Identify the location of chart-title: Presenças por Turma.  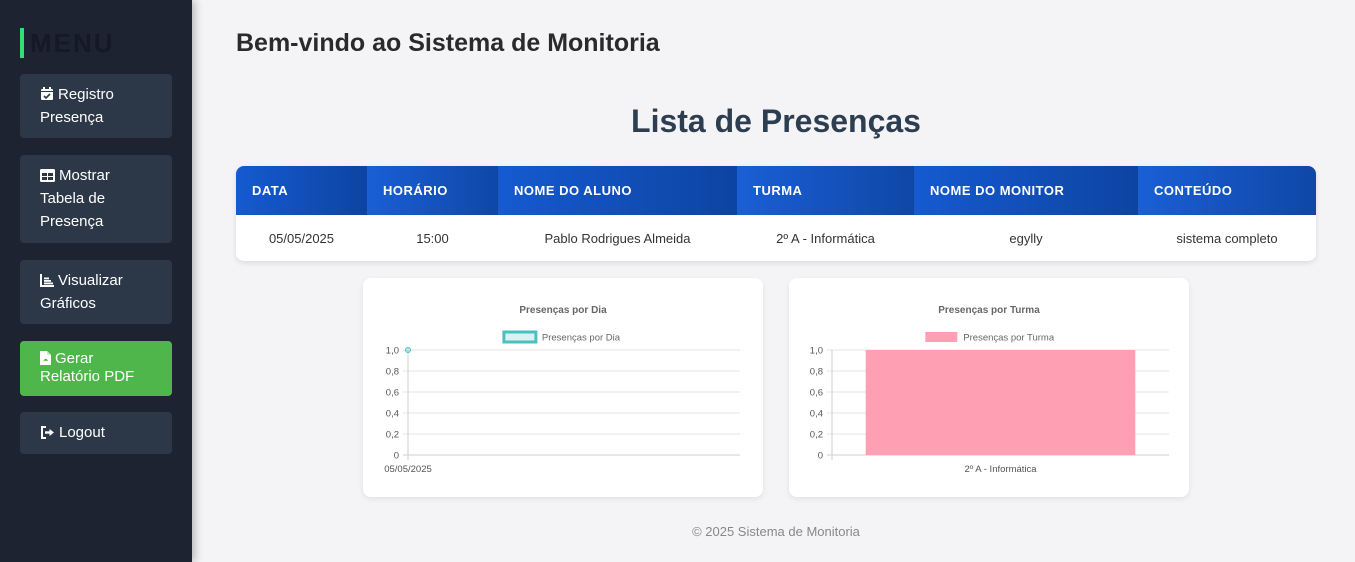
(989, 310).